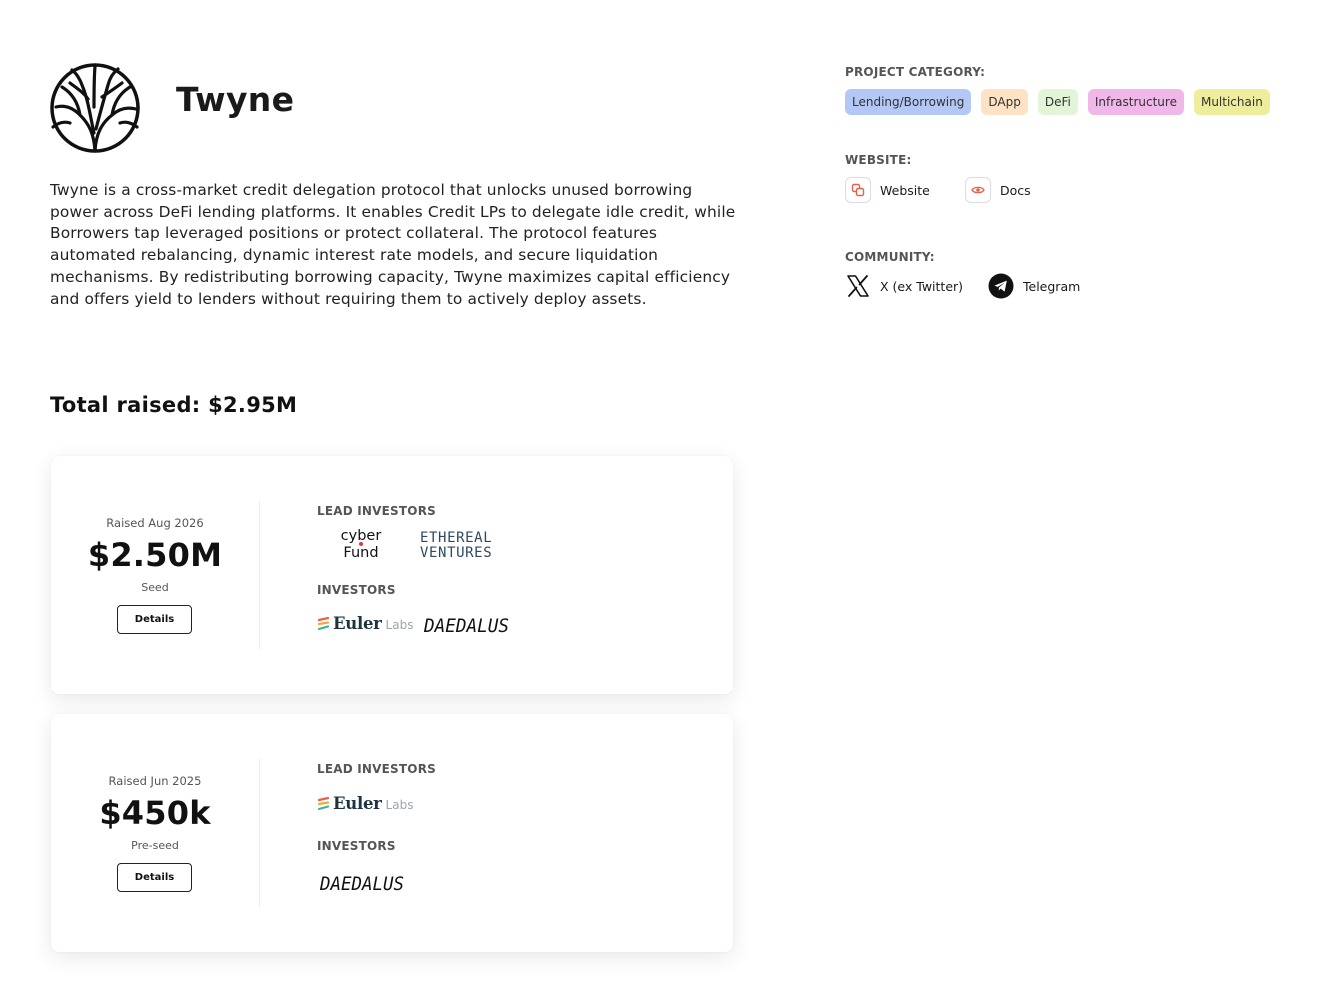 This screenshot has height=997, width=1320. Describe the element at coordinates (1001, 286) in the screenshot. I see `telegram-icon` at that location.